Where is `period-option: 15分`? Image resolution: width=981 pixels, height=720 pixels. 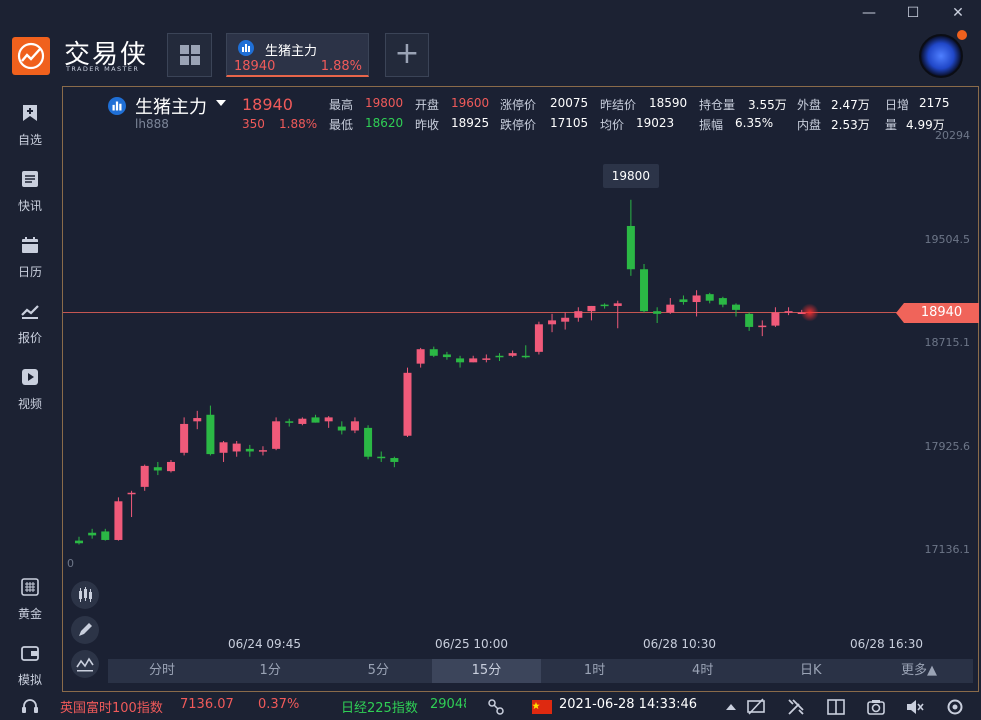 period-option: 15分 is located at coordinates (486, 671).